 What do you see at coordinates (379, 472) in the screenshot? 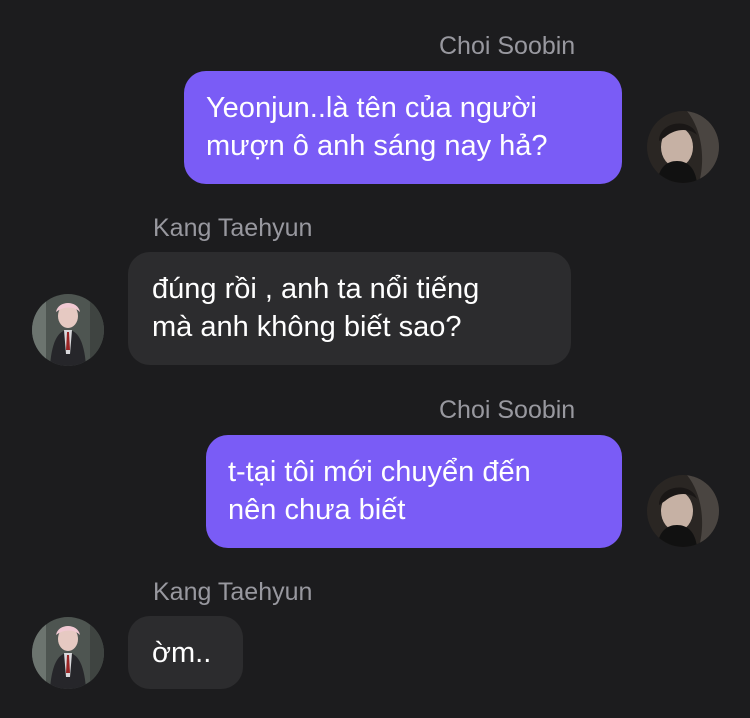
I see `message-line: t-tại tôi mới chuyển đến` at bounding box center [379, 472].